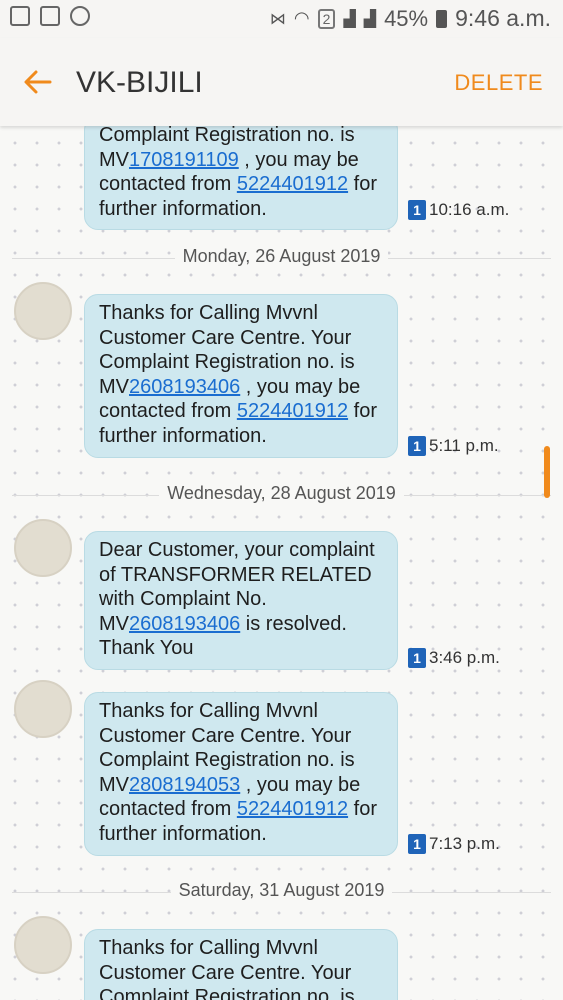 The height and width of the screenshot is (1000, 563). I want to click on voicemail-notification-icon, so click(80, 16).